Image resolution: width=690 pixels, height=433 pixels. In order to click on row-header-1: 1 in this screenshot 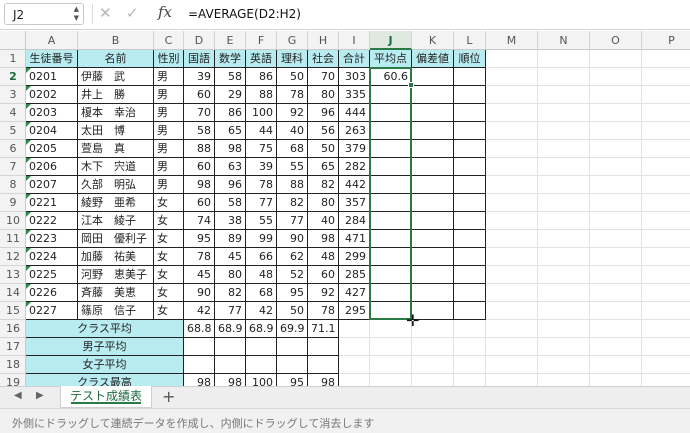, I will do `click(13, 59)`.